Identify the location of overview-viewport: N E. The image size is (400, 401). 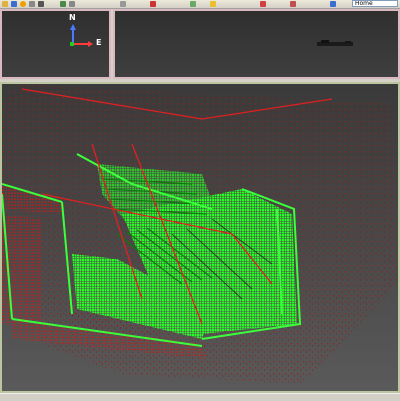
(55, 44).